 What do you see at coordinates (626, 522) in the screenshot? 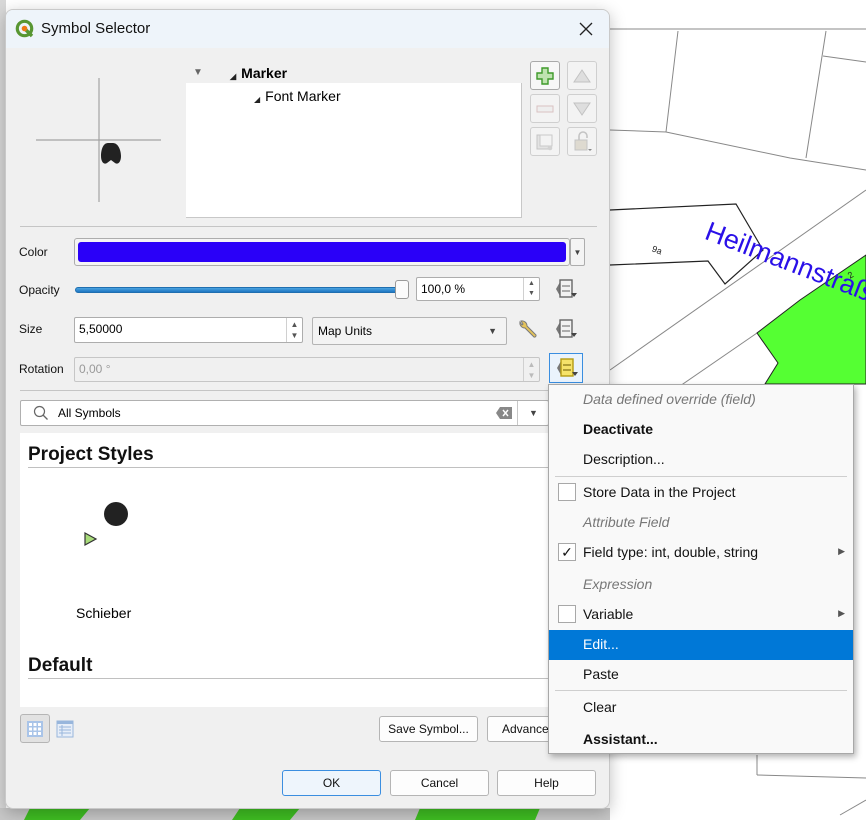
I see `menu-header-attribute-field: Attribute Field` at bounding box center [626, 522].